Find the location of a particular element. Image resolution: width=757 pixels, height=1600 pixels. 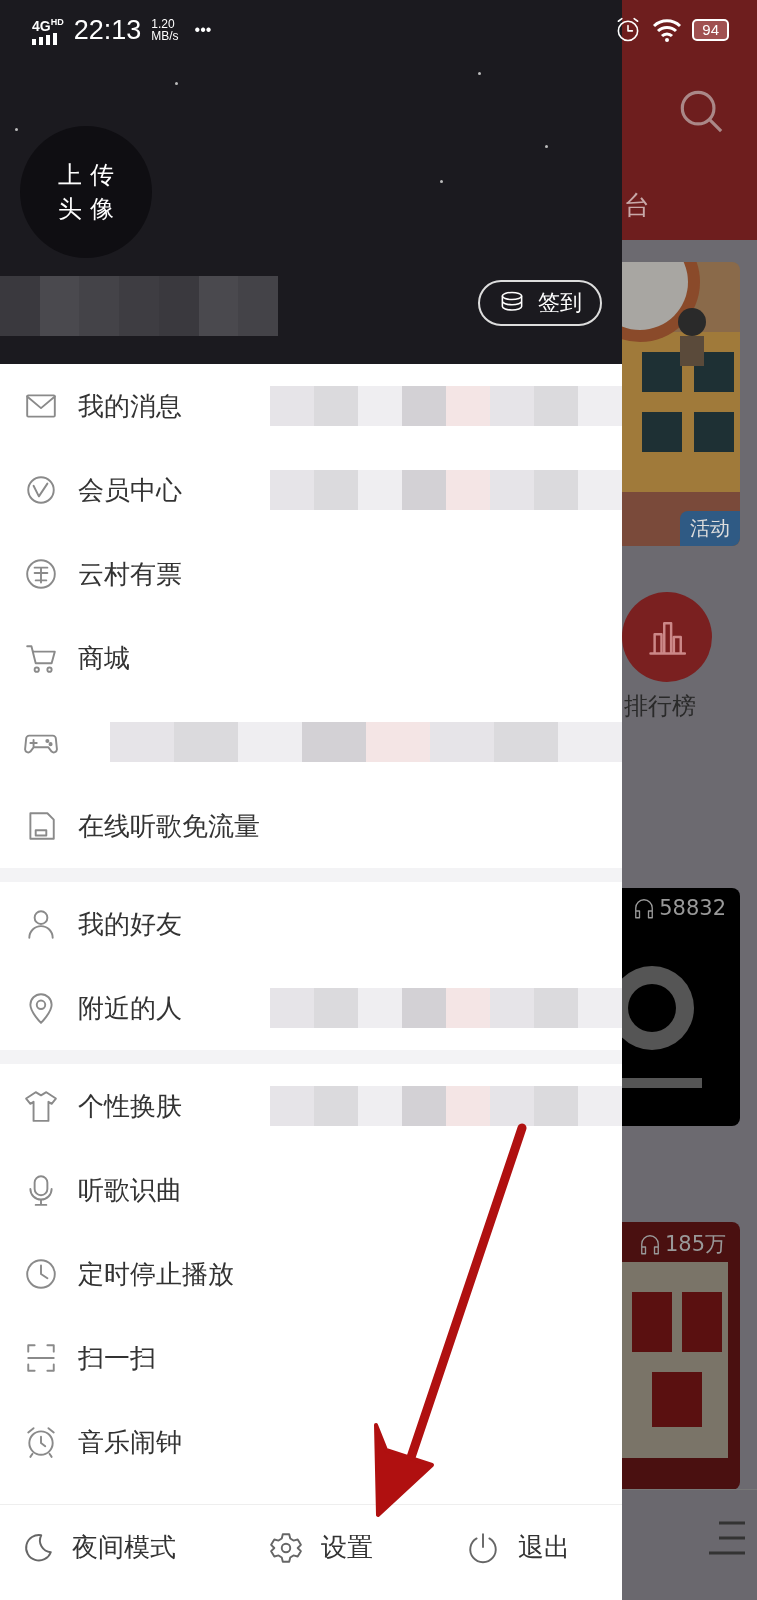

tab-label: 台 is located at coordinates (637, 205).